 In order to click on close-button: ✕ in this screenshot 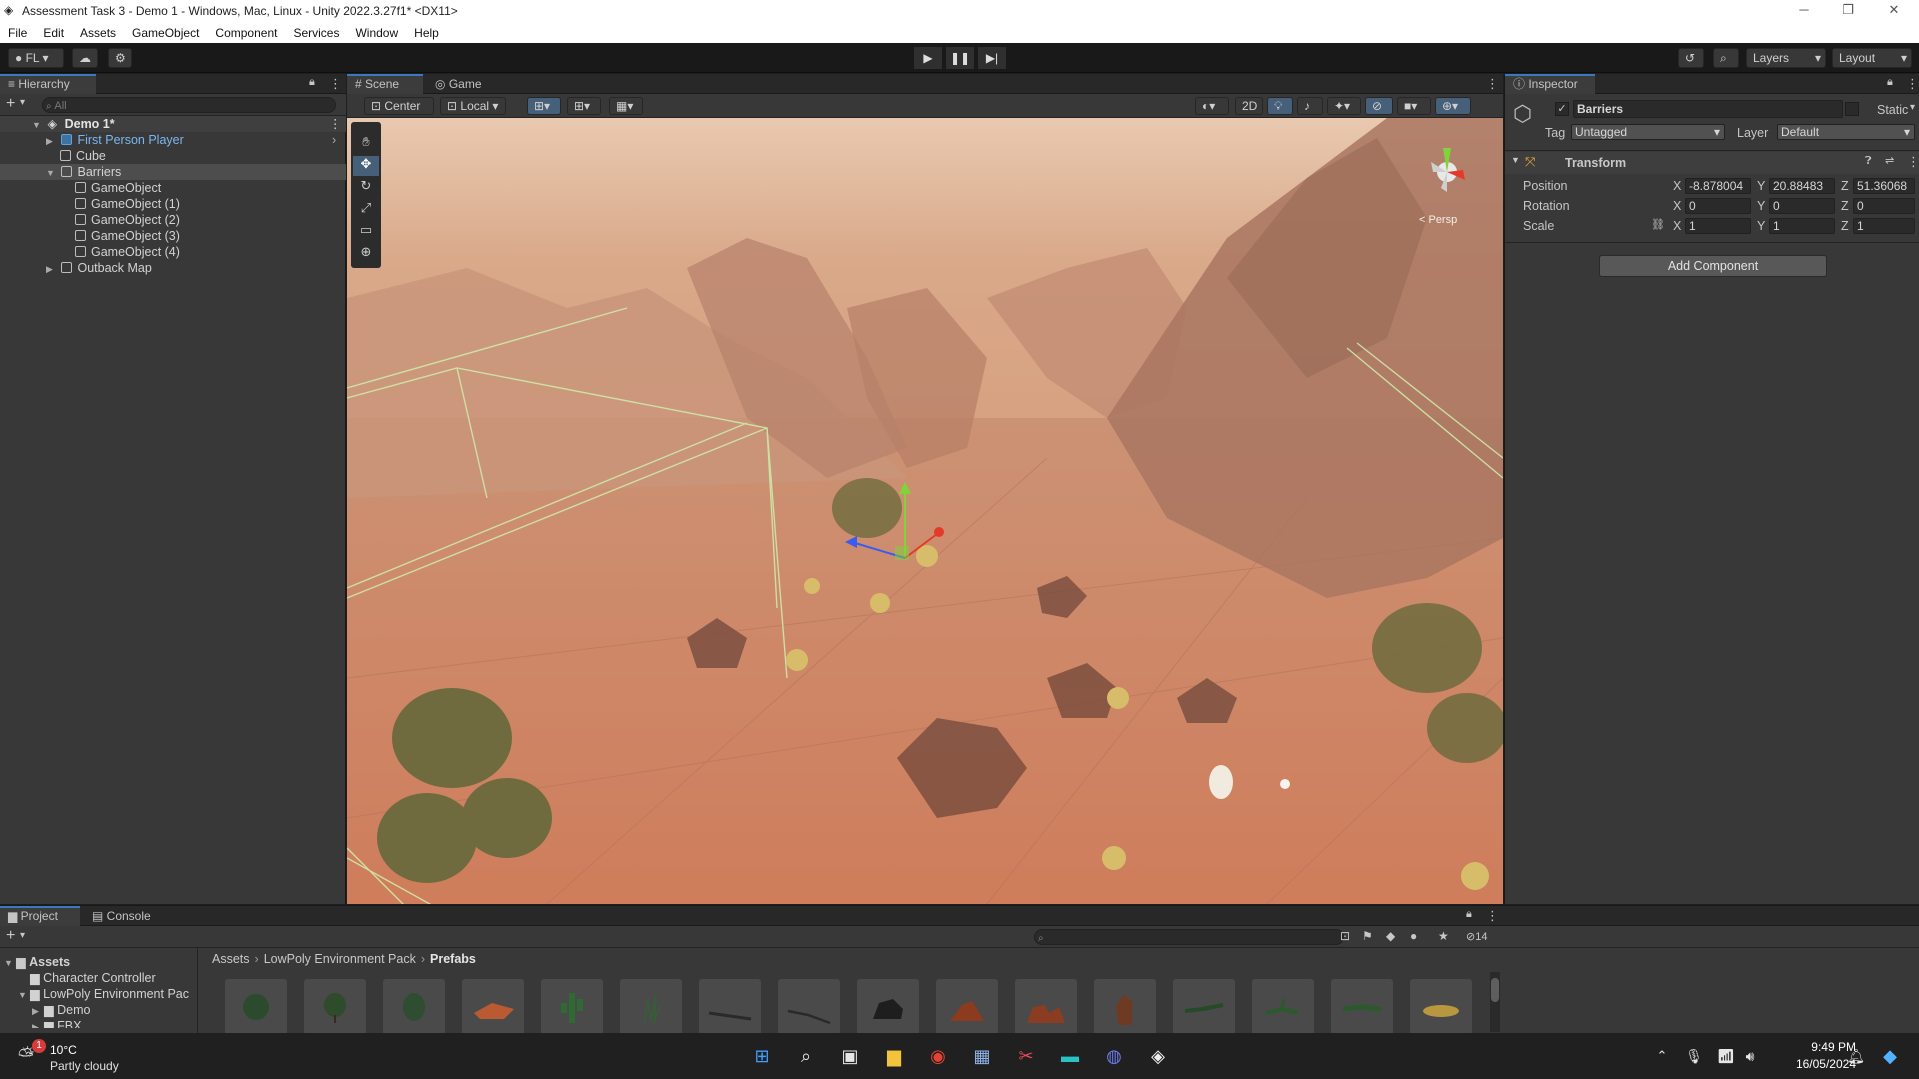, I will do `click(1894, 11)`.